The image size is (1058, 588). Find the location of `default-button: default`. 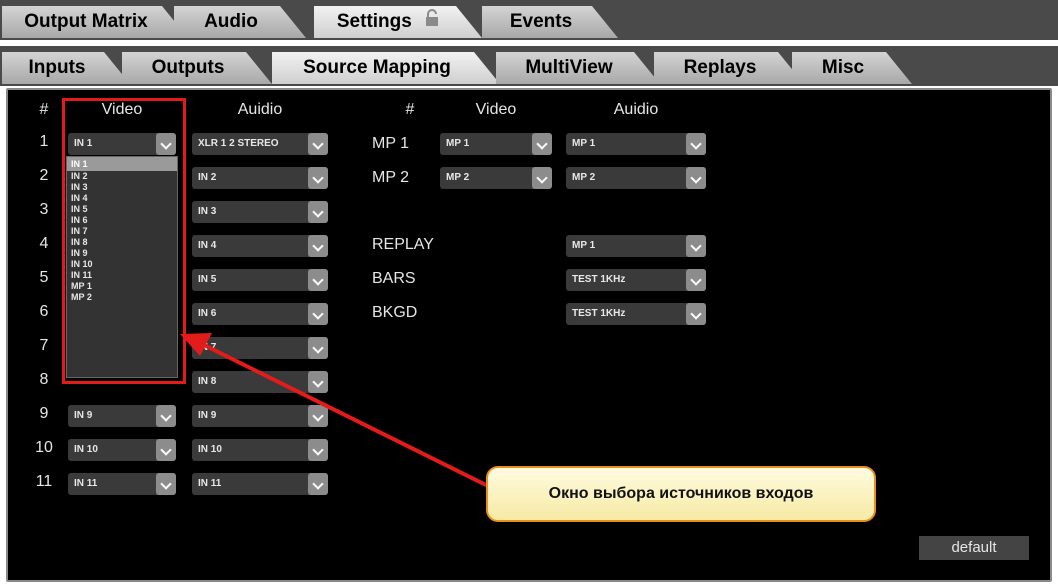

default-button: default is located at coordinates (974, 548).